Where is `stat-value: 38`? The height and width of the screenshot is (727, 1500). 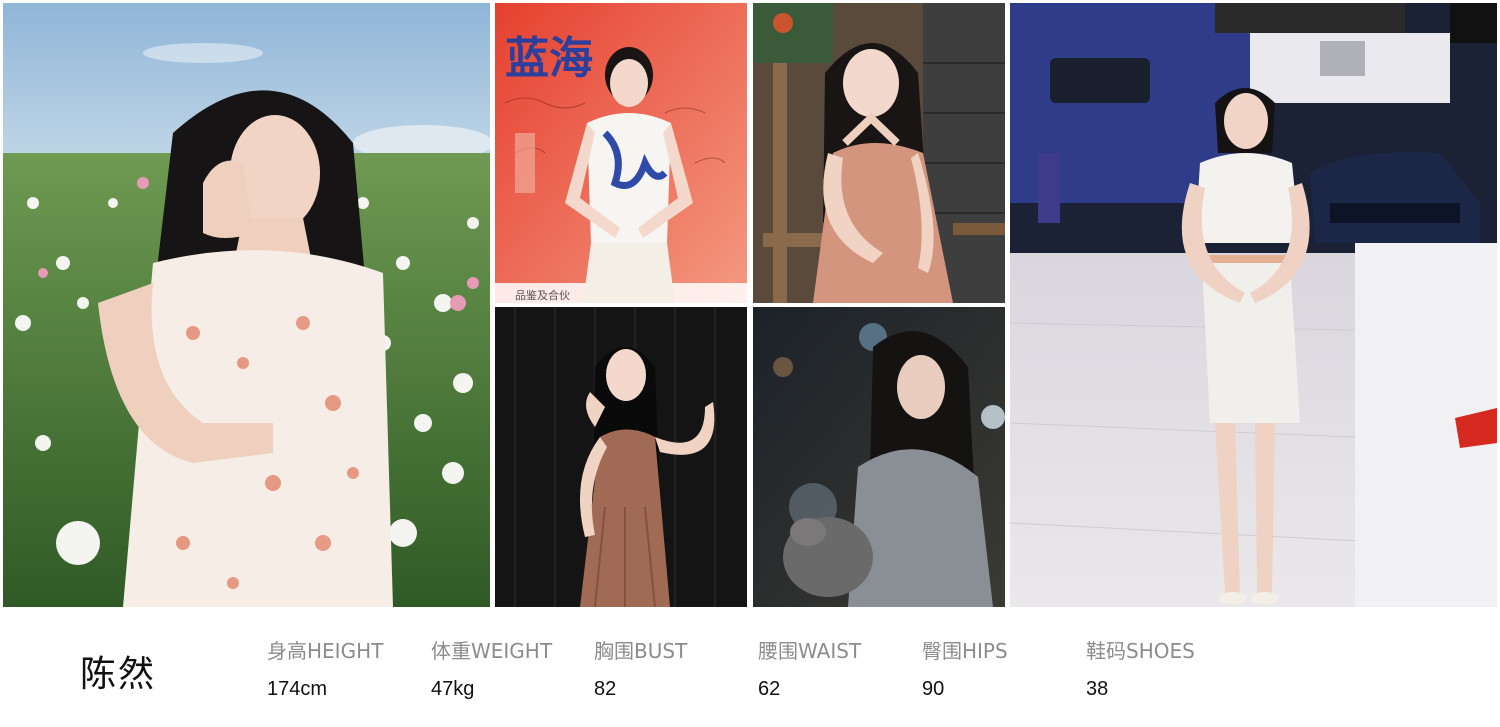
stat-value: 38 is located at coordinates (1097, 689).